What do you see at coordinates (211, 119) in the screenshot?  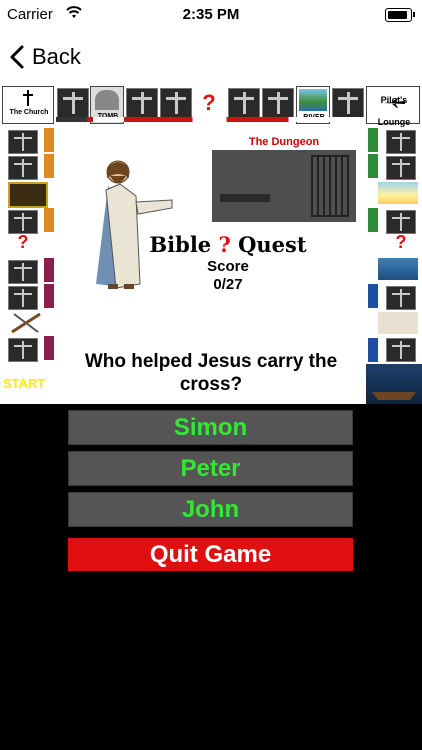 I see `top-row-strip` at bounding box center [211, 119].